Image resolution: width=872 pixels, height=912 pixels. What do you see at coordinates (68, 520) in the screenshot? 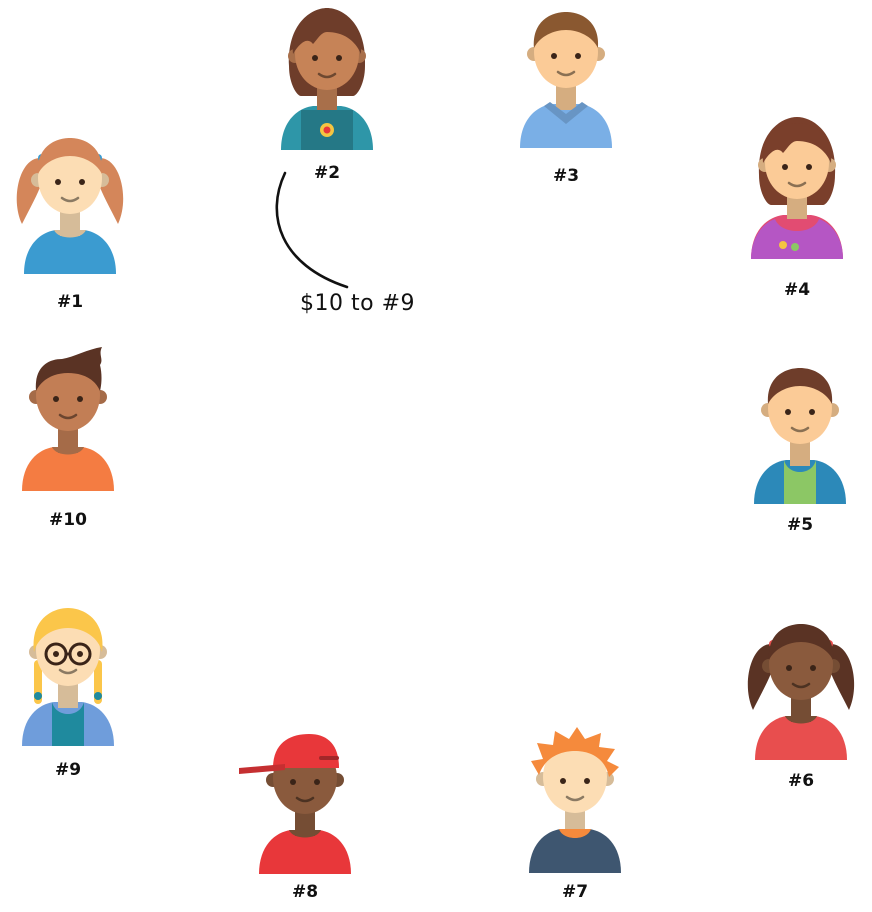
I see `person-label-10: #10` at bounding box center [68, 520].